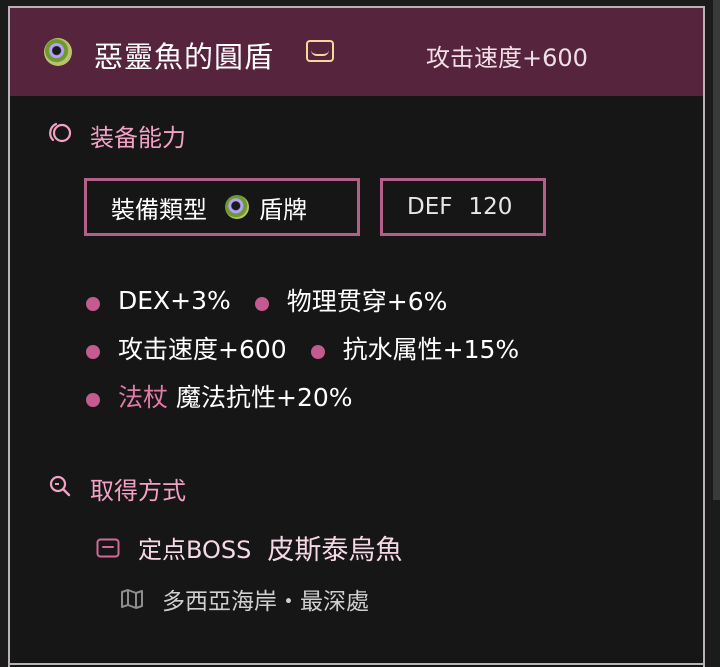 The height and width of the screenshot is (667, 720). Describe the element at coordinates (283, 209) in the screenshot. I see `equip-type-value: 盾牌` at that location.